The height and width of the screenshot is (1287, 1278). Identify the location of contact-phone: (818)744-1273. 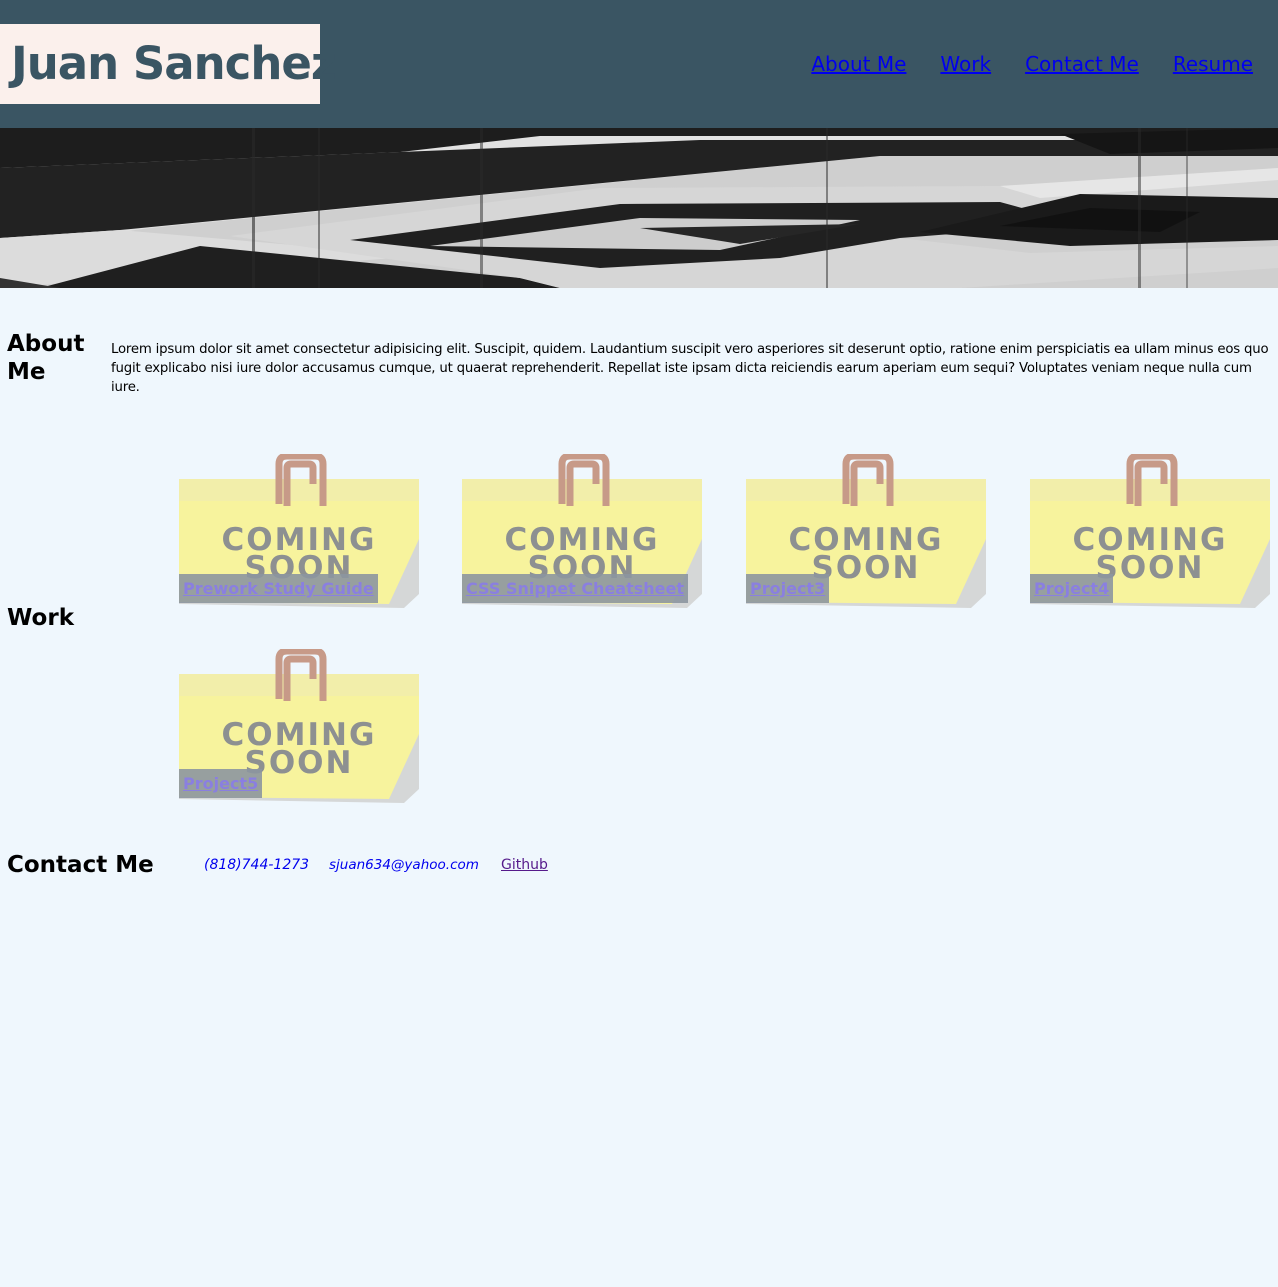
(256, 865).